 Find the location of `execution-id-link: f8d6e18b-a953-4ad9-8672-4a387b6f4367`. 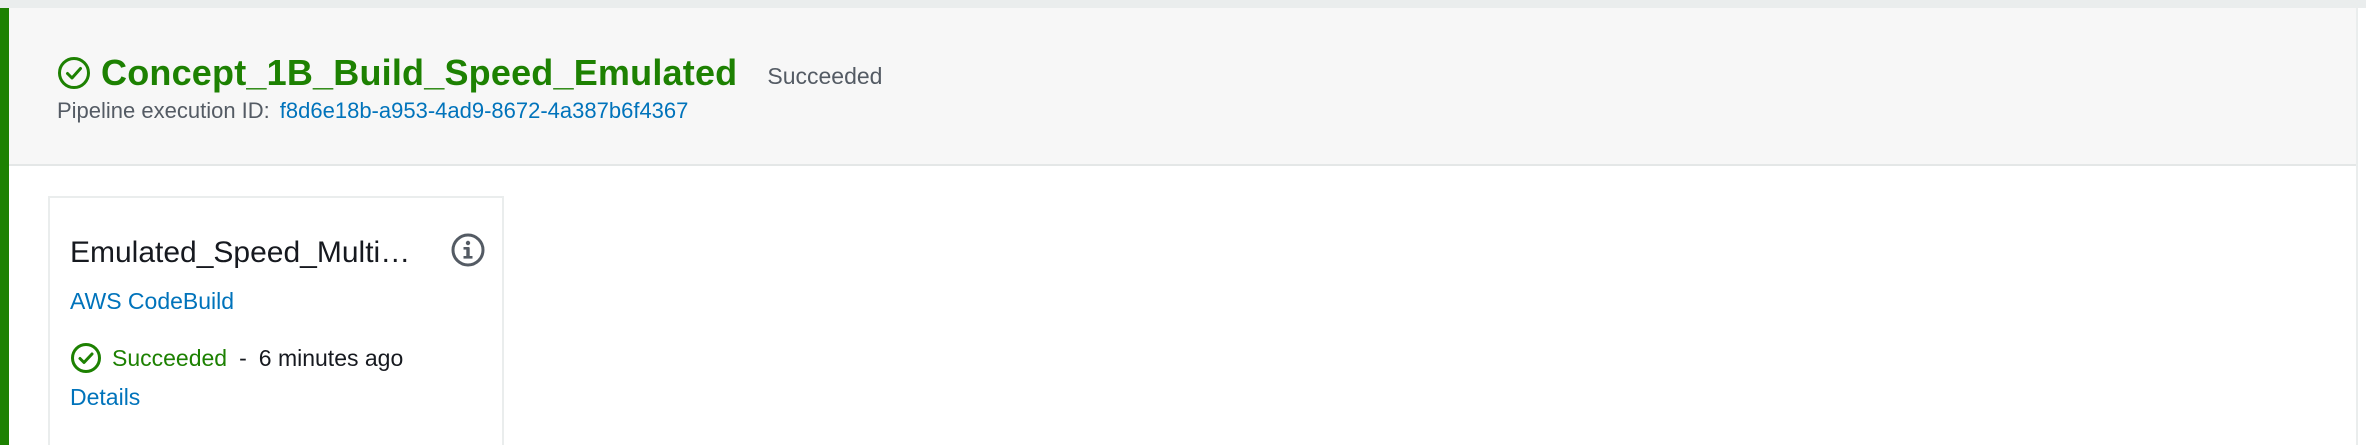

execution-id-link: f8d6e18b-a953-4ad9-8672-4a387b6f4367 is located at coordinates (484, 111).